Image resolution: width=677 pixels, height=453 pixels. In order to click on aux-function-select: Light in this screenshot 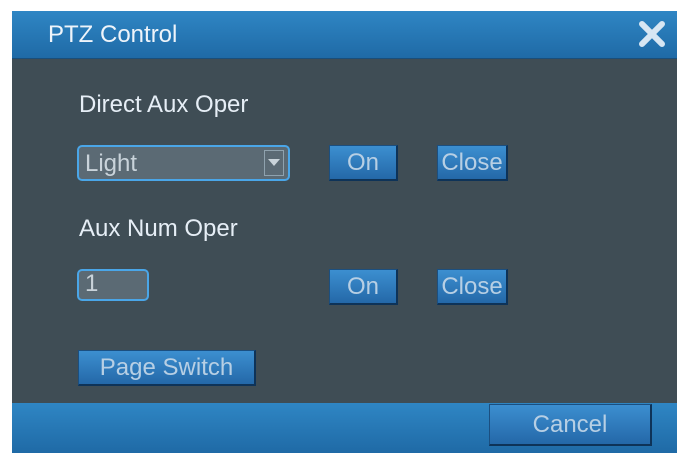, I will do `click(183, 163)`.